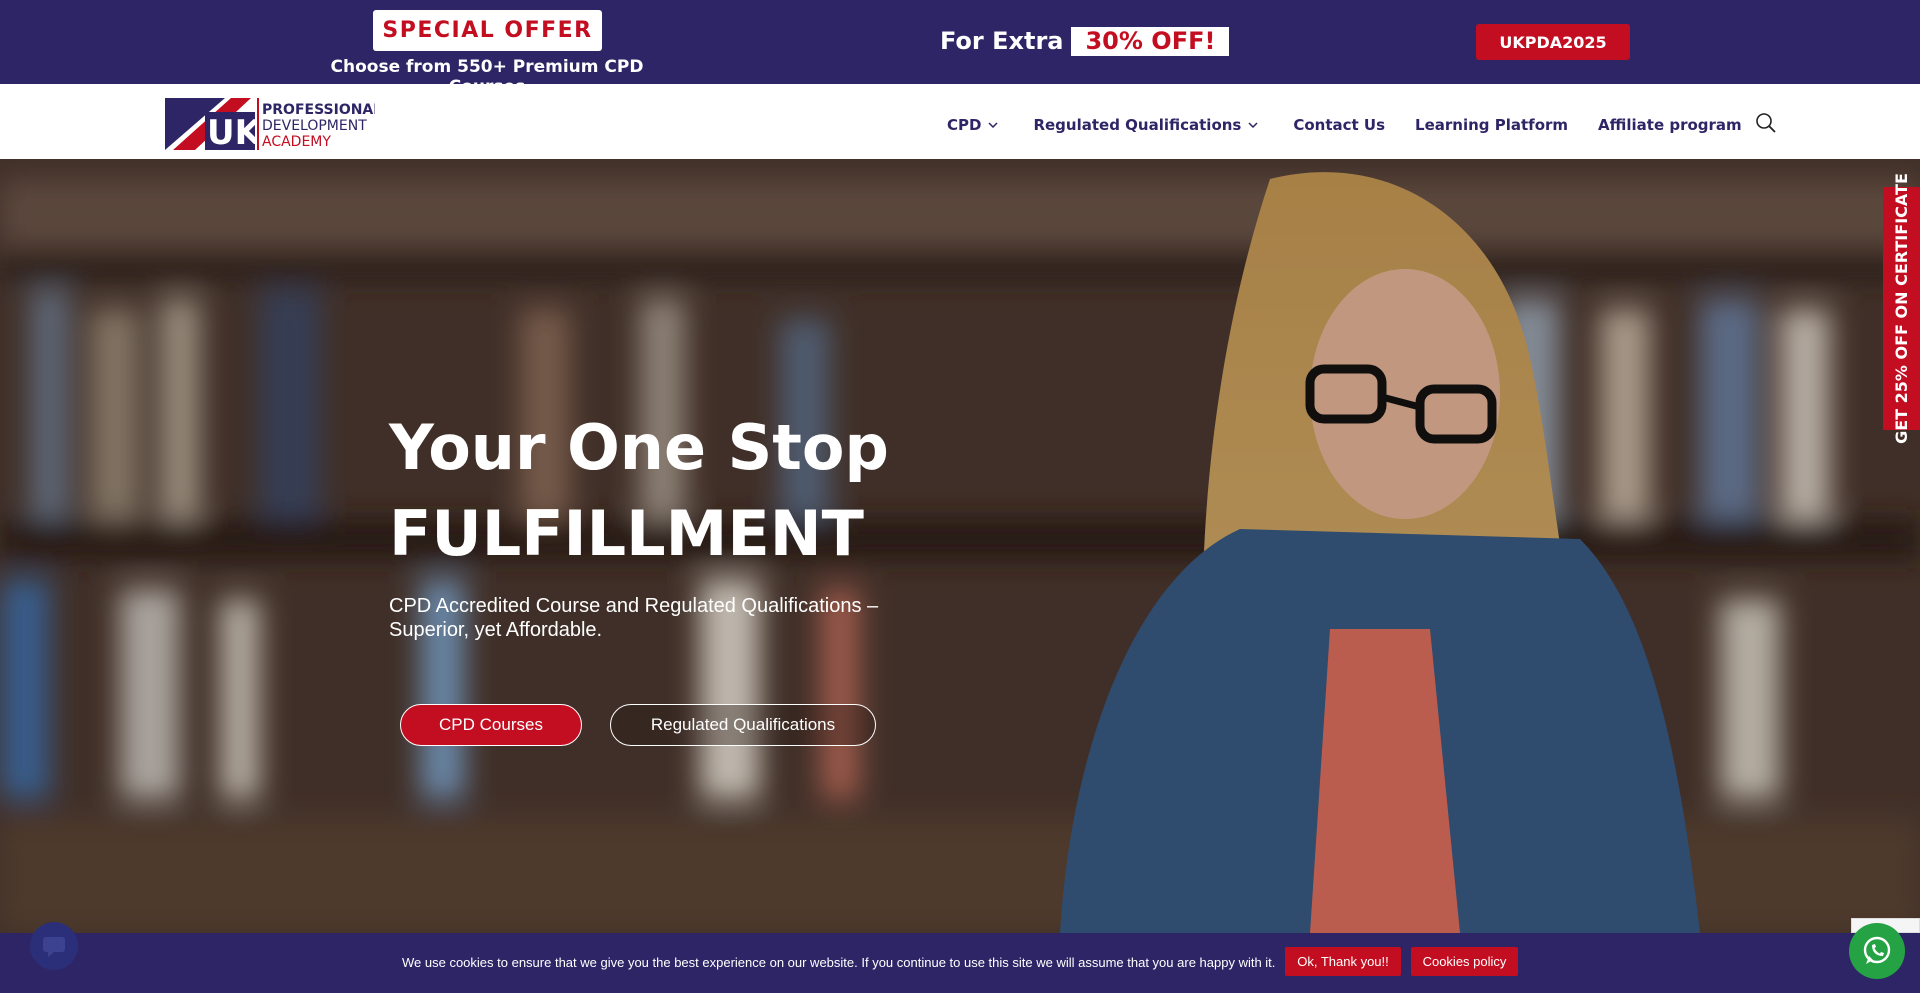 The width and height of the screenshot is (1920, 993). I want to click on nav-item-label: Learning Platform, so click(1492, 125).